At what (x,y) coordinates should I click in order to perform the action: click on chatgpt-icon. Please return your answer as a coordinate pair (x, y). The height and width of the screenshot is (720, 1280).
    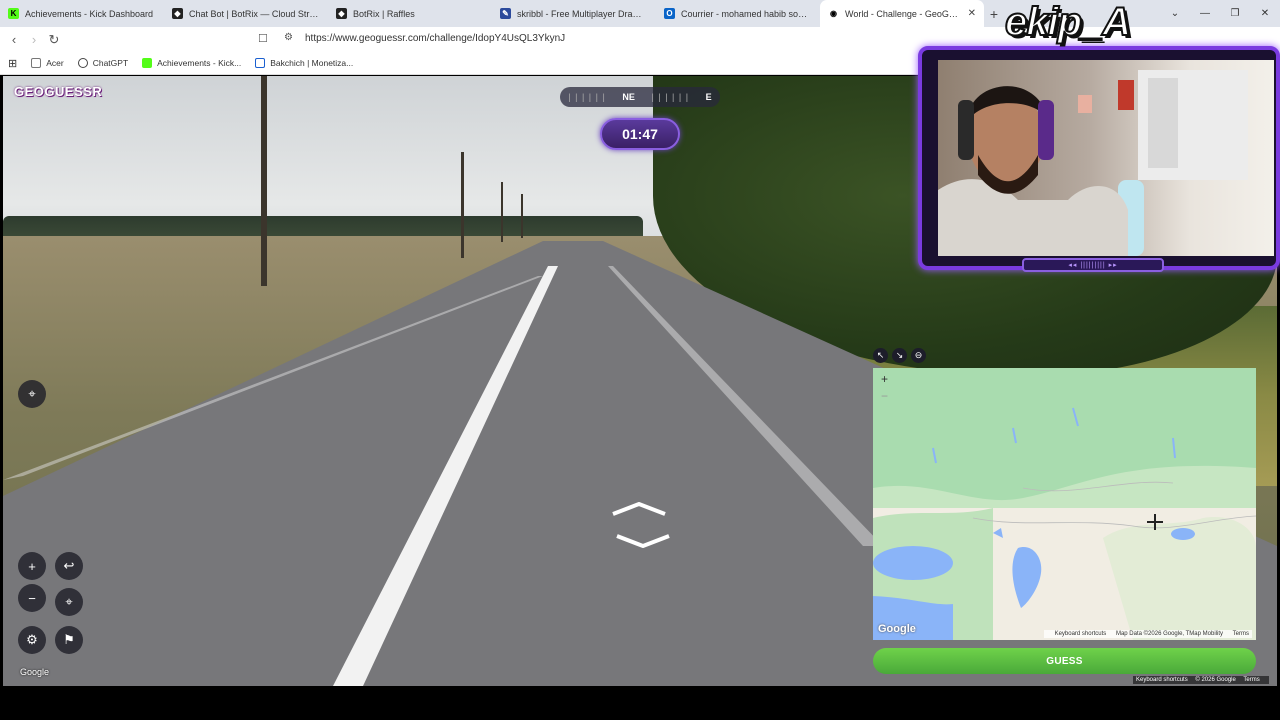
    Looking at the image, I should click on (82, 63).